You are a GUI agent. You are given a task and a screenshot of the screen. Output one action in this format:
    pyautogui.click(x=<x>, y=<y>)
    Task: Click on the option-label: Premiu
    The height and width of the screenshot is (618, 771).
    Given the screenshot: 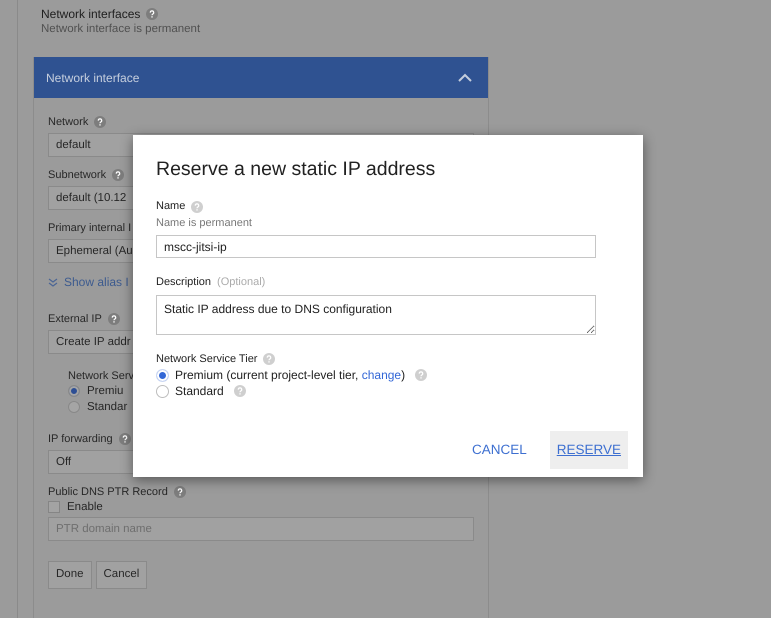 What is the action you would take?
    pyautogui.click(x=105, y=391)
    